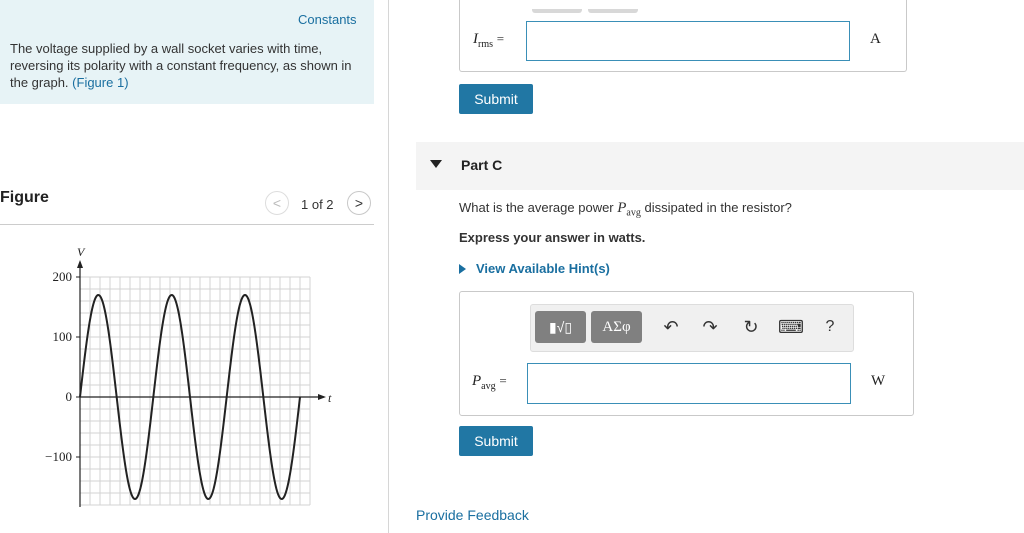  What do you see at coordinates (80, 264) in the screenshot?
I see `y-axis-arrow` at bounding box center [80, 264].